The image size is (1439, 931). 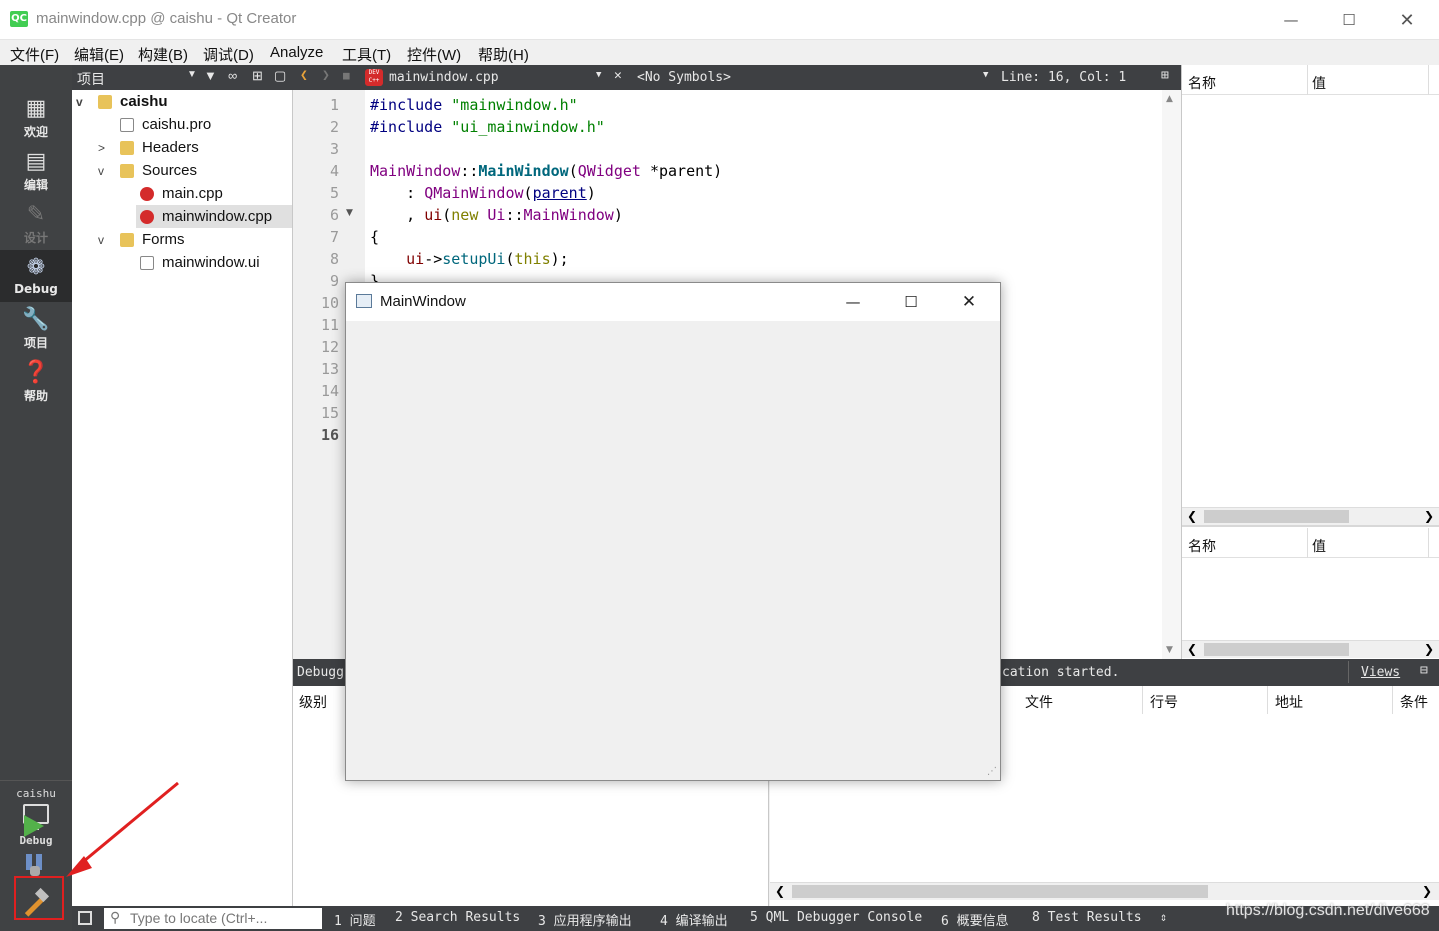 What do you see at coordinates (39, 898) in the screenshot?
I see `annotation-highlight-box` at bounding box center [39, 898].